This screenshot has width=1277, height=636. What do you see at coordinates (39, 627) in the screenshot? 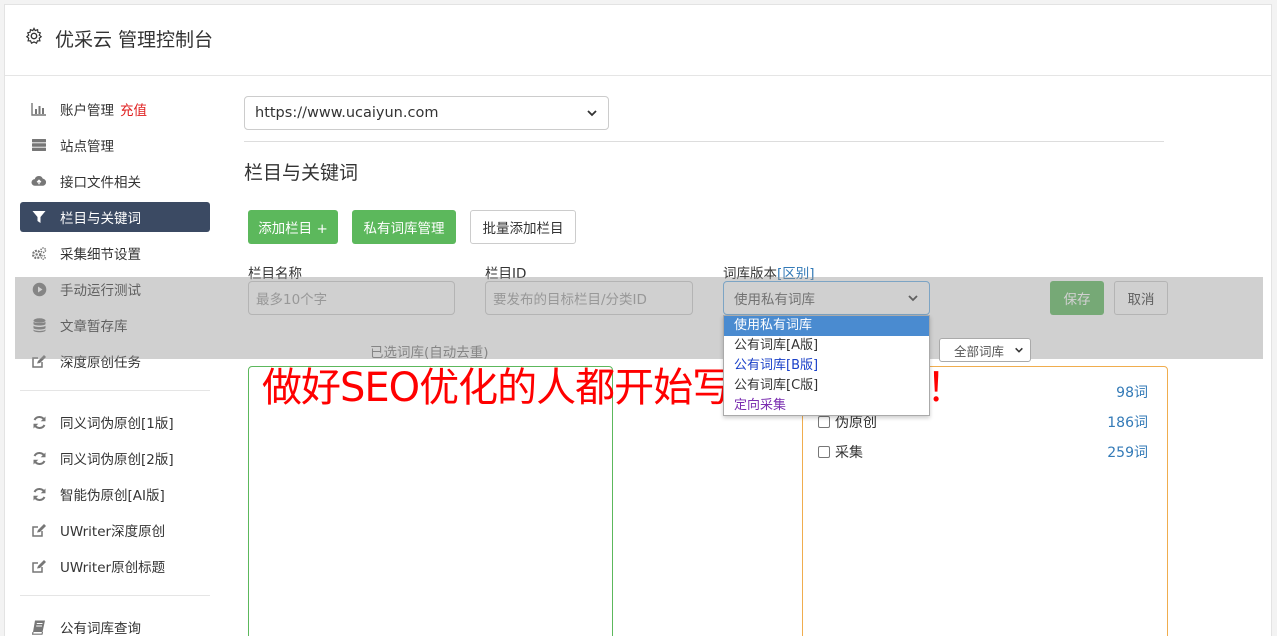
I see `book-icon` at bounding box center [39, 627].